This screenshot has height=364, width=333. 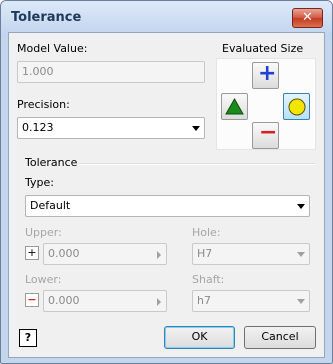 What do you see at coordinates (51, 162) in the screenshot?
I see `tolerance-group-label: Tolerance` at bounding box center [51, 162].